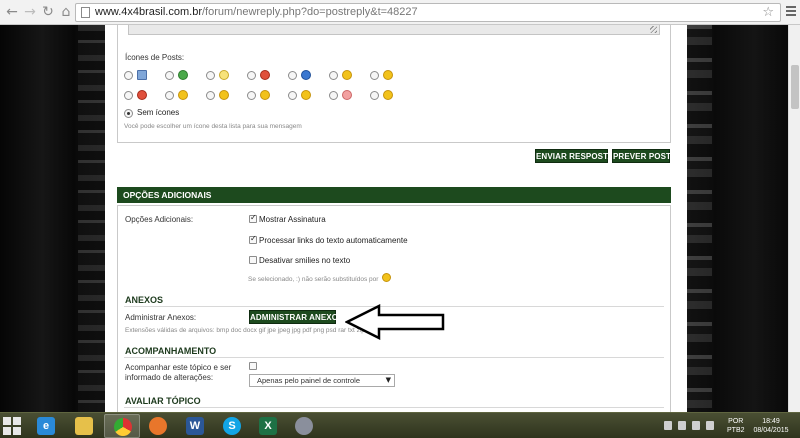  I want to click on forward-arrow-icon: →, so click(30, 12).